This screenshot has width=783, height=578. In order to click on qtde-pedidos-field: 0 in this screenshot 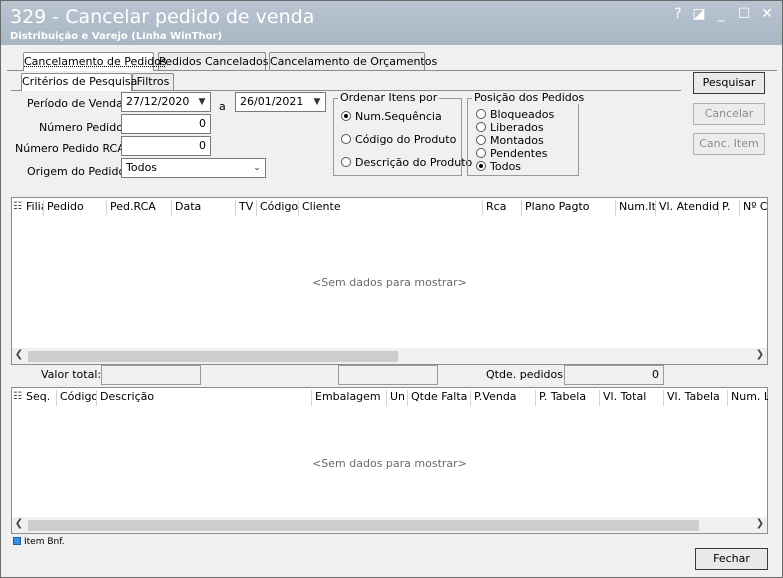, I will do `click(614, 375)`.